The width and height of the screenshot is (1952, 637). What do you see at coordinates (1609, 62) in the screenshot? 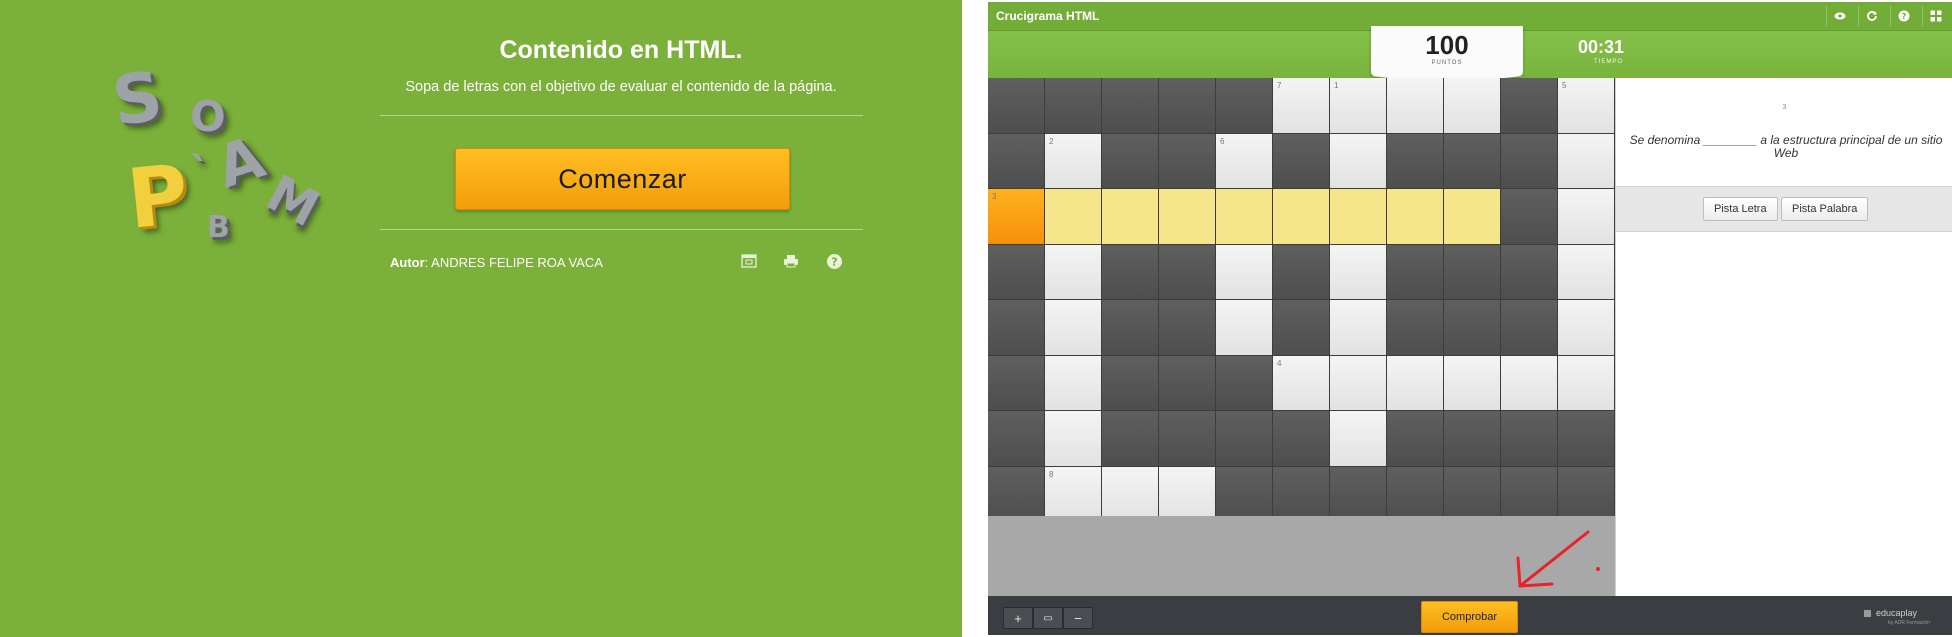
I see `timer-label: TIEMPO` at bounding box center [1609, 62].